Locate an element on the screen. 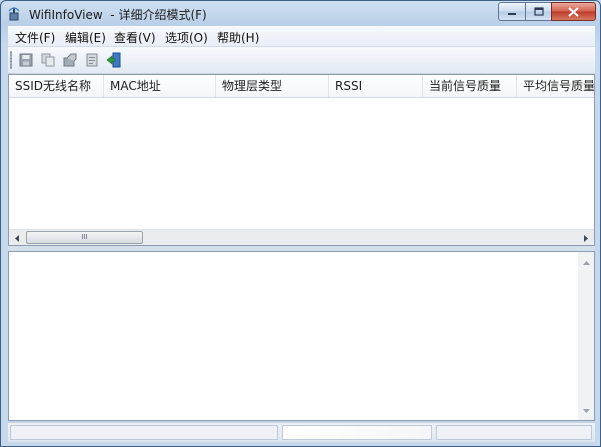 This screenshot has height=447, width=601. scroll-left-button is located at coordinates (17, 237).